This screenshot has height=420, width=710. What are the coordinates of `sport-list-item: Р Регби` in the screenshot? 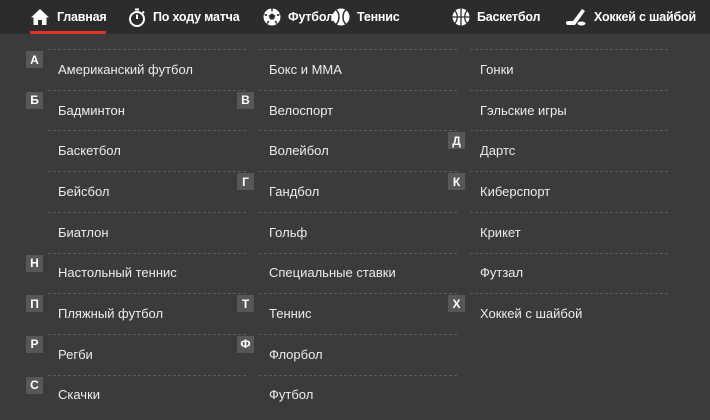 It's located at (136, 354).